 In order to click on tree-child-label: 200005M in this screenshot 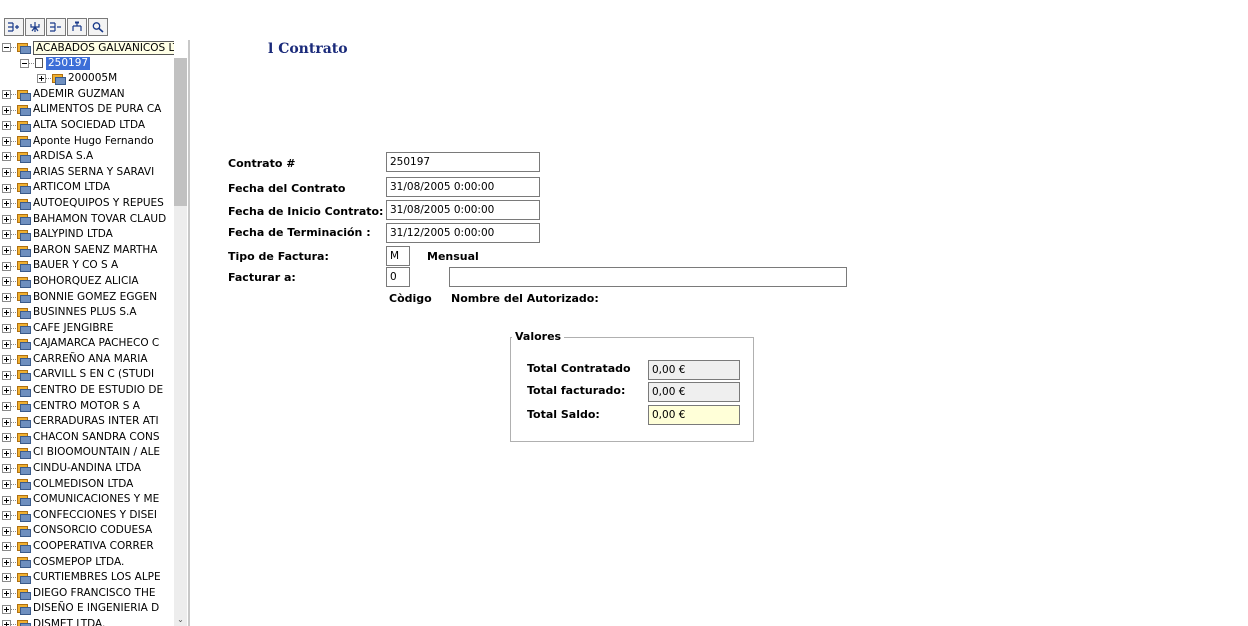, I will do `click(92, 79)`.